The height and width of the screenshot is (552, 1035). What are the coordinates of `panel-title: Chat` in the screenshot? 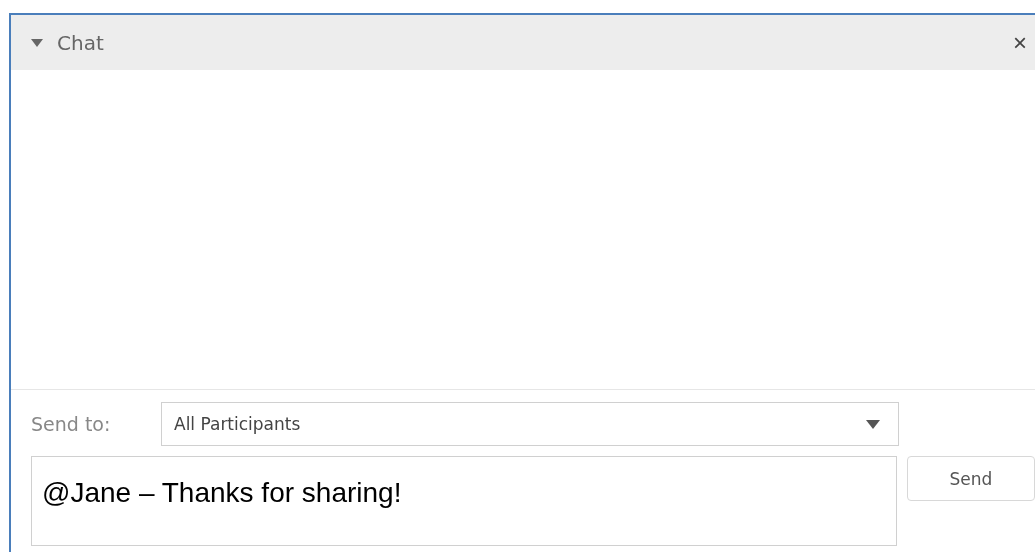 It's located at (80, 42).